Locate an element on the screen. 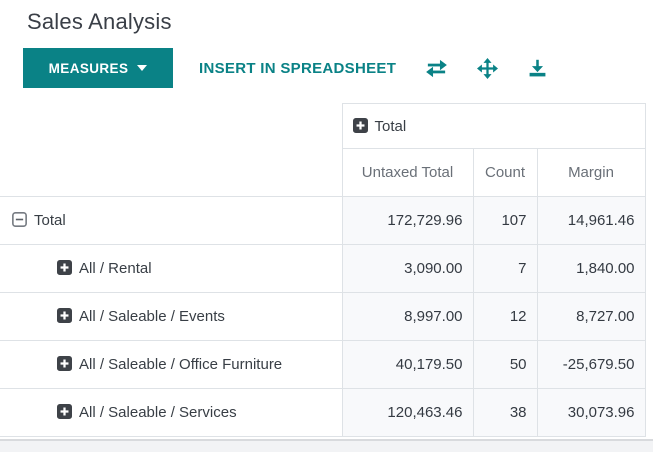 This screenshot has height=460, width=653. cell-margin: 14,961.46 is located at coordinates (591, 220).